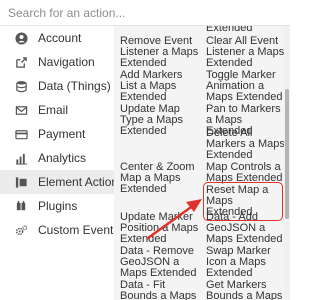 The height and width of the screenshot is (300, 320). I want to click on action-search-input, so click(145, 13).